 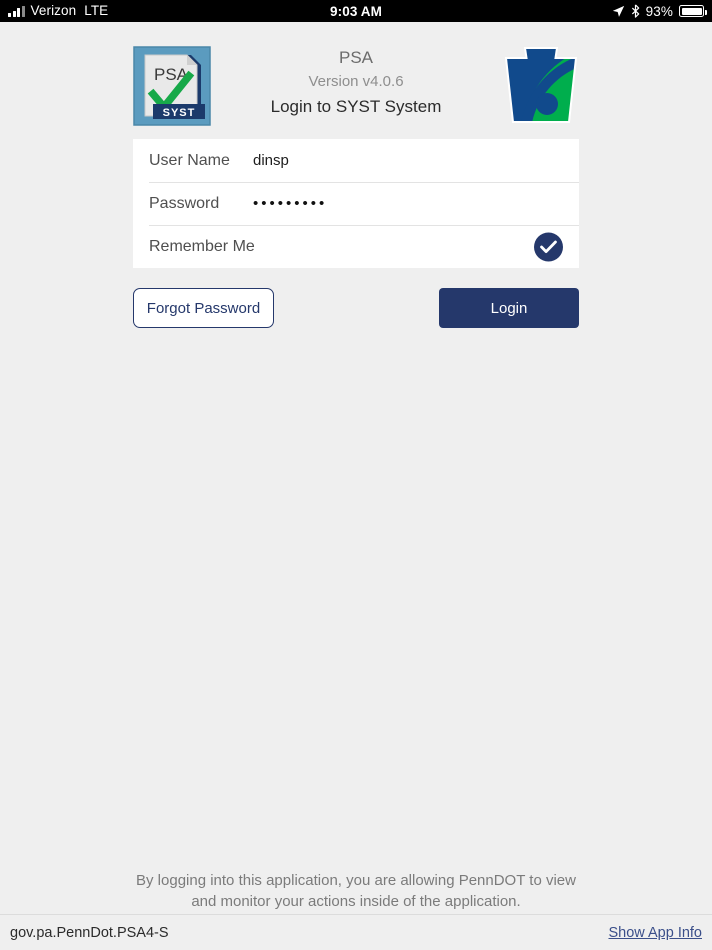 I want to click on check-icon, so click(x=548, y=246).